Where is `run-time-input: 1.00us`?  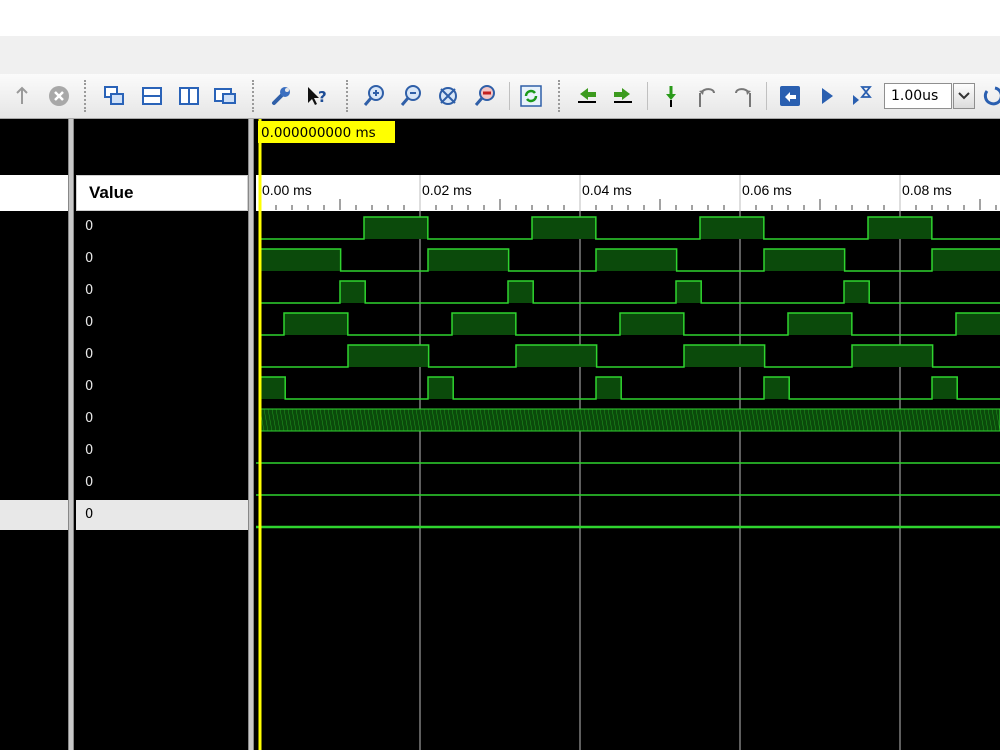
run-time-input: 1.00us is located at coordinates (918, 96).